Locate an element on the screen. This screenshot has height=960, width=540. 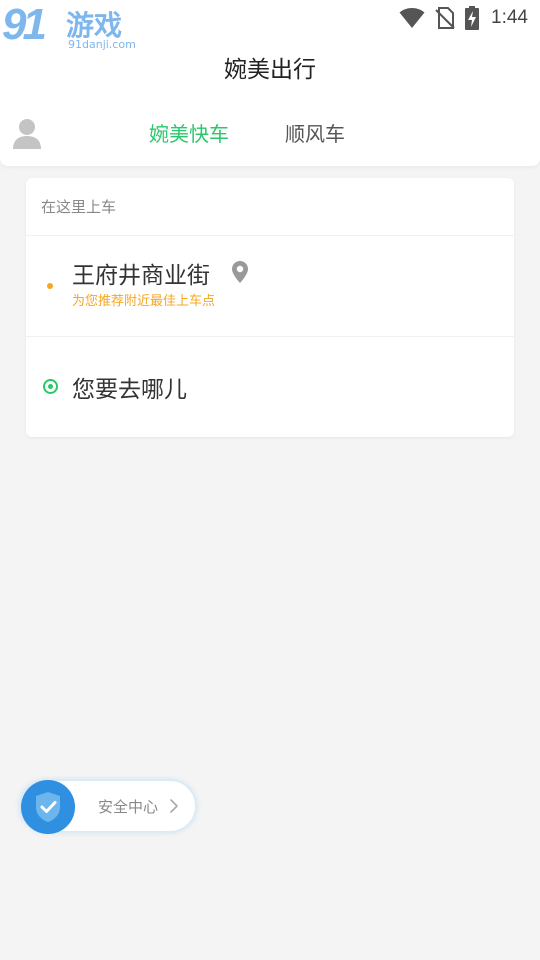
tab-express: 婉美快车 is located at coordinates (189, 132).